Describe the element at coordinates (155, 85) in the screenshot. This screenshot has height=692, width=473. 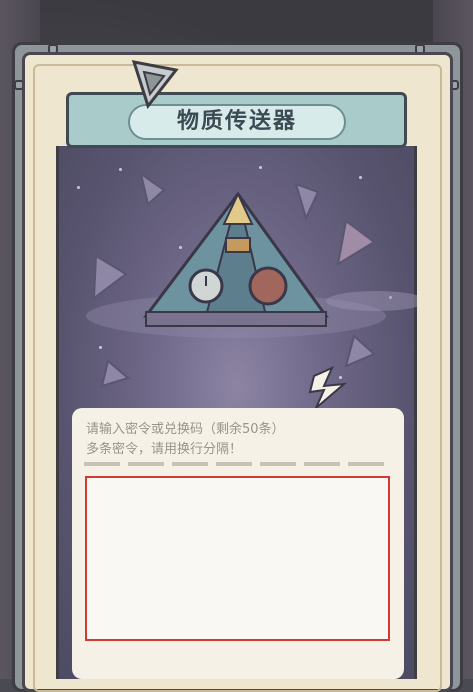
I see `triangle-badge-icon` at that location.